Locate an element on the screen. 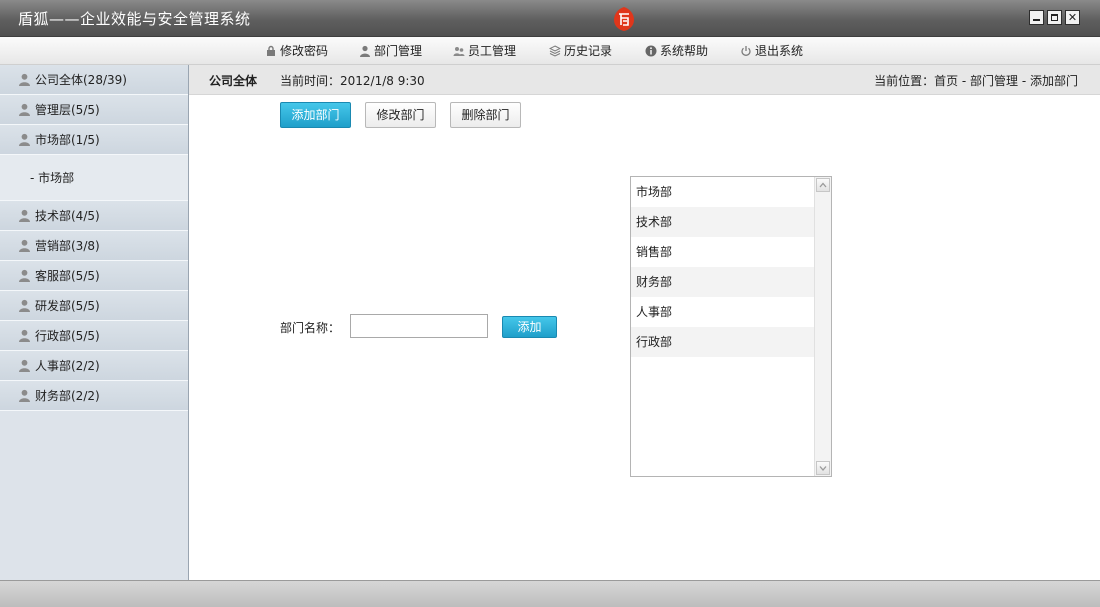 The height and width of the screenshot is (607, 1100). toolbar-label: 退出系统 is located at coordinates (779, 51).